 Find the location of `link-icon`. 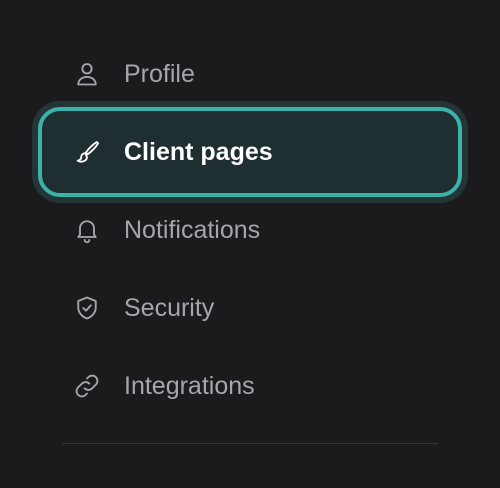

link-icon is located at coordinates (87, 386).